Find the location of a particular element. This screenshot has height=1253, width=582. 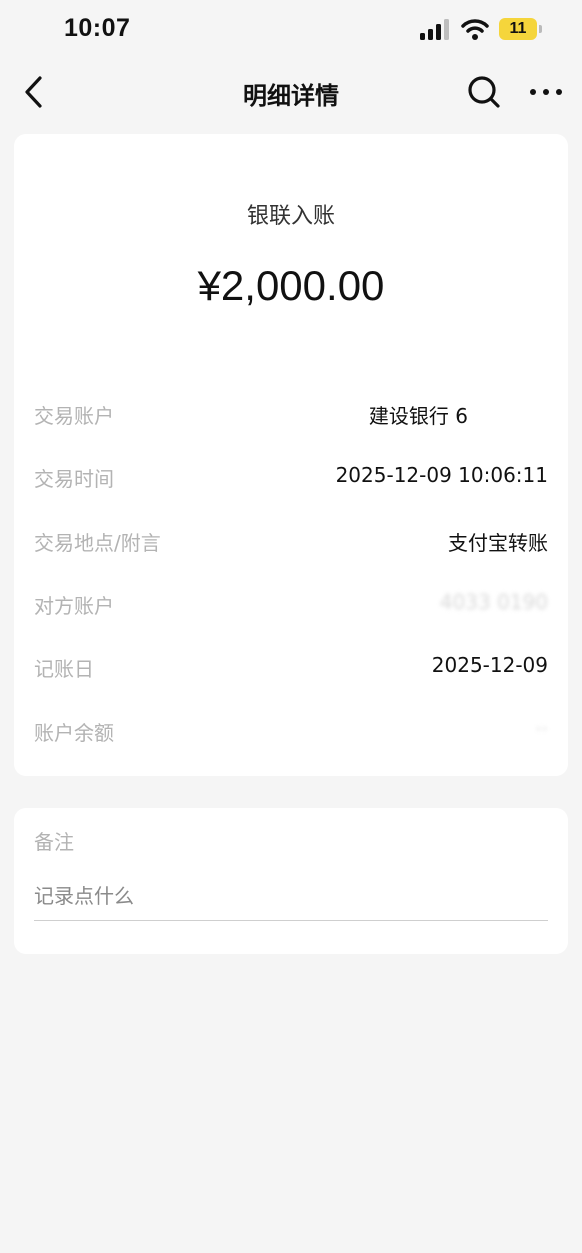

row-account: 交易账户 建设银行 6 is located at coordinates (291, 414).